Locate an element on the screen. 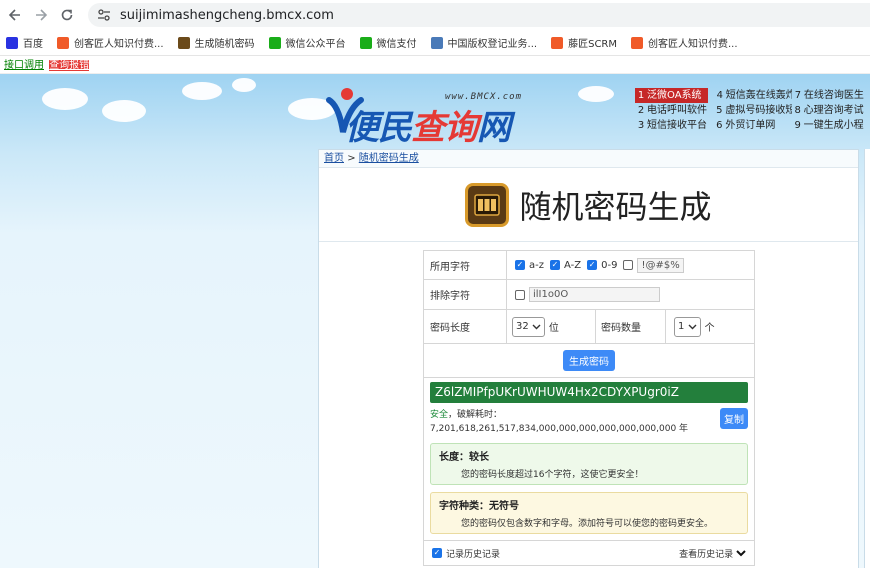 The height and width of the screenshot is (568, 870). ad-number: 4 is located at coordinates (719, 95).